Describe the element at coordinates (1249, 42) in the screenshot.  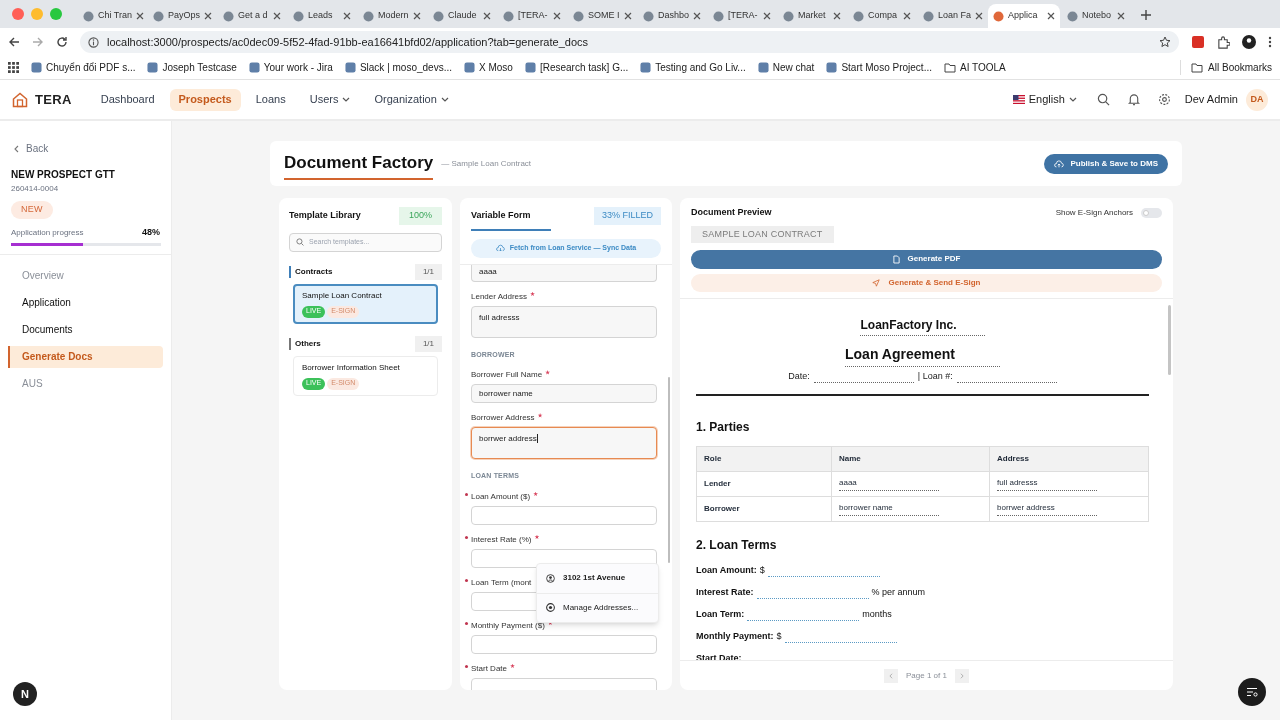
I see `profile-icon` at that location.